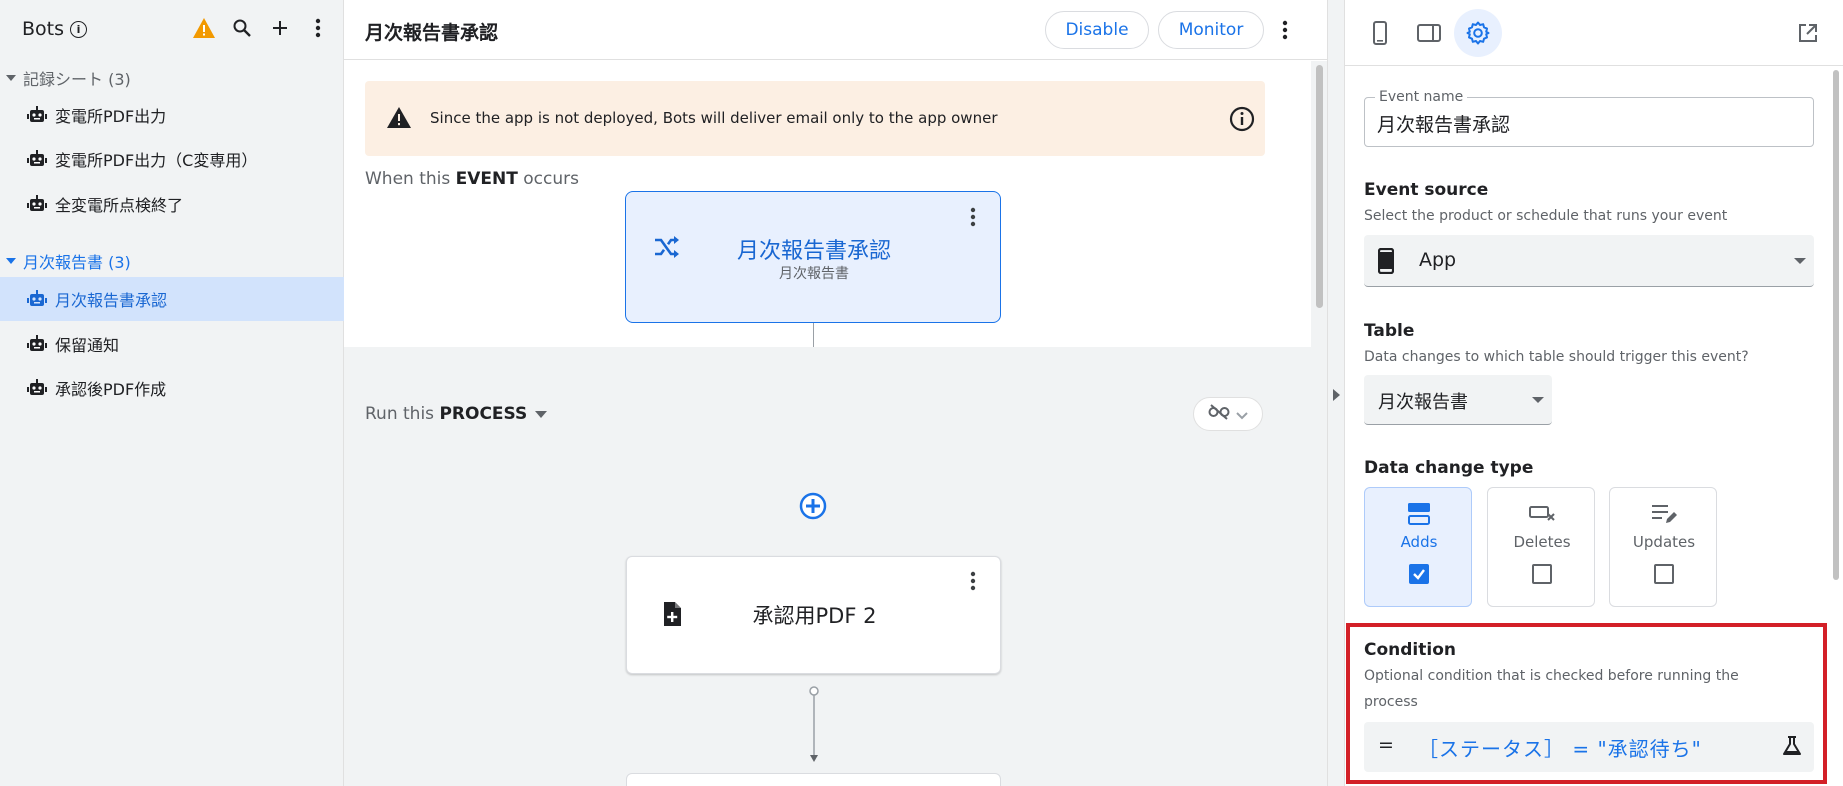 This screenshot has height=786, width=1843. I want to click on open-in-new-icon, so click(1808, 33).